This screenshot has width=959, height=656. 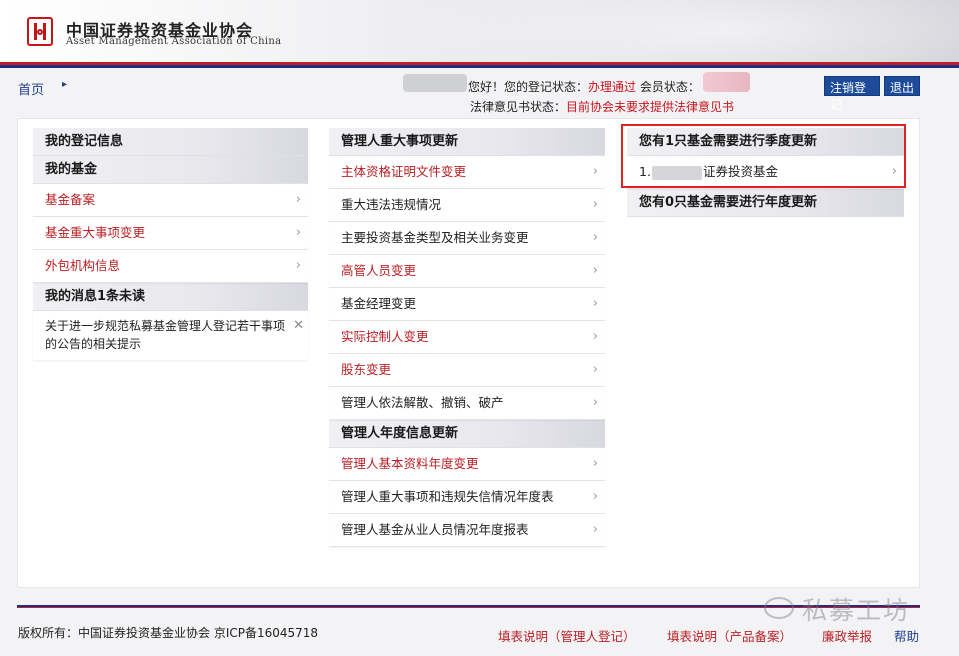 What do you see at coordinates (467, 271) in the screenshot?
I see `menu-item-executive-change: 高管人员变更 ›` at bounding box center [467, 271].